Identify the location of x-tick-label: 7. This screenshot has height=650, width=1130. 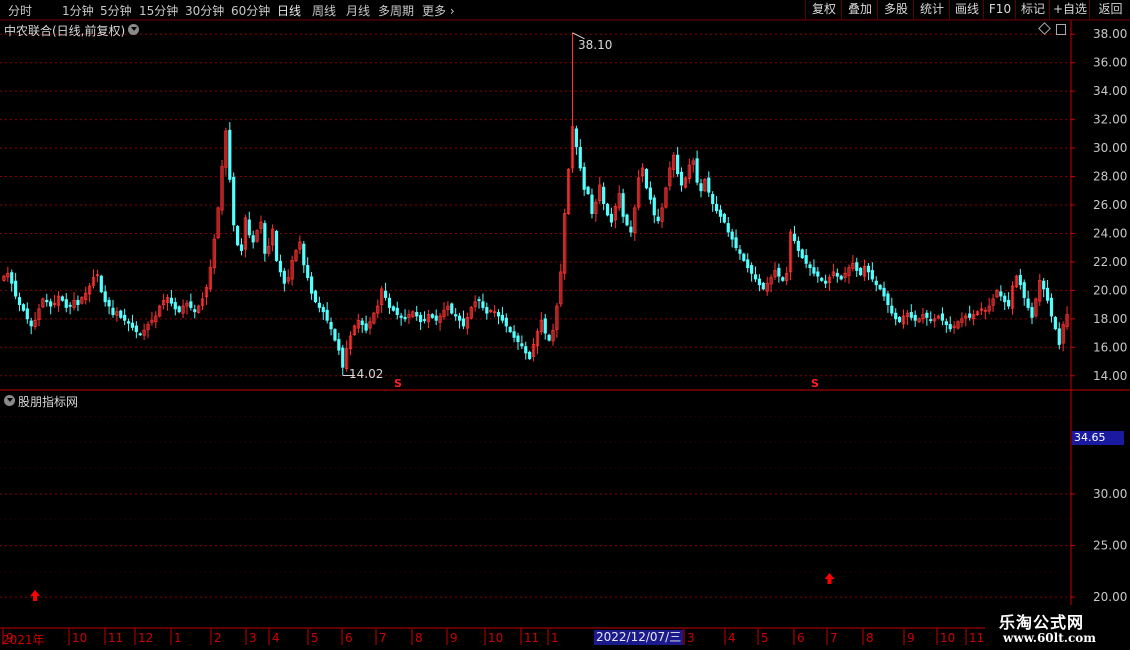
(834, 638).